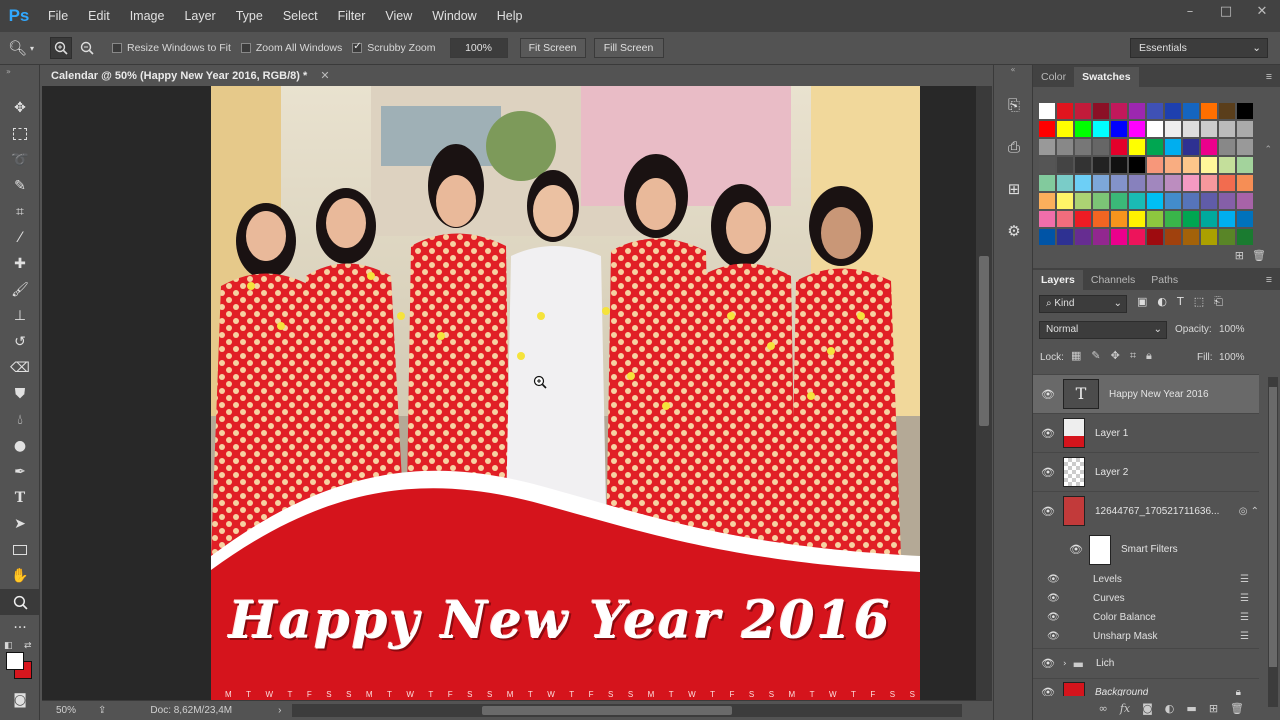  Describe the element at coordinates (66, 710) in the screenshot. I see `zoom-level: 50%` at that location.